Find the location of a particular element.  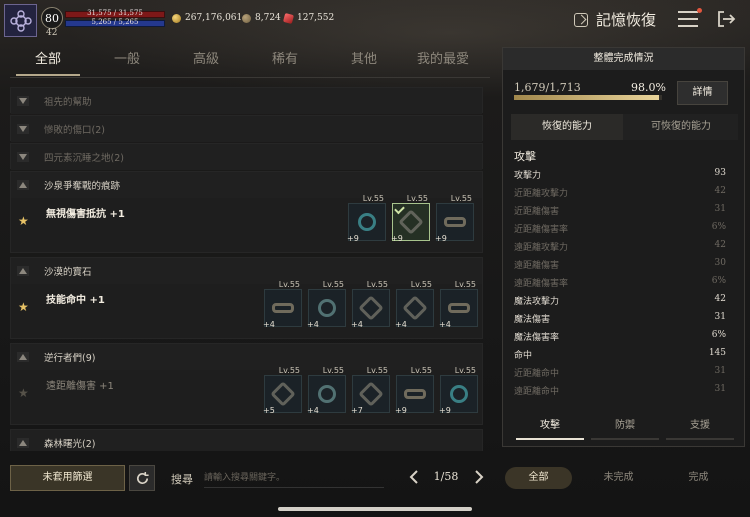

stat-type-tabs: 攻擊 防禦 支援 is located at coordinates (625, 429).